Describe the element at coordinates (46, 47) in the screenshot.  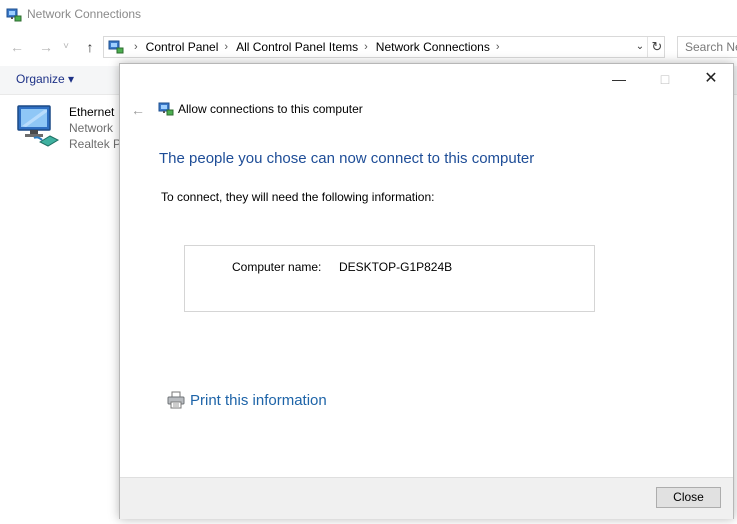
I see `forward-arrow-icon: →` at that location.